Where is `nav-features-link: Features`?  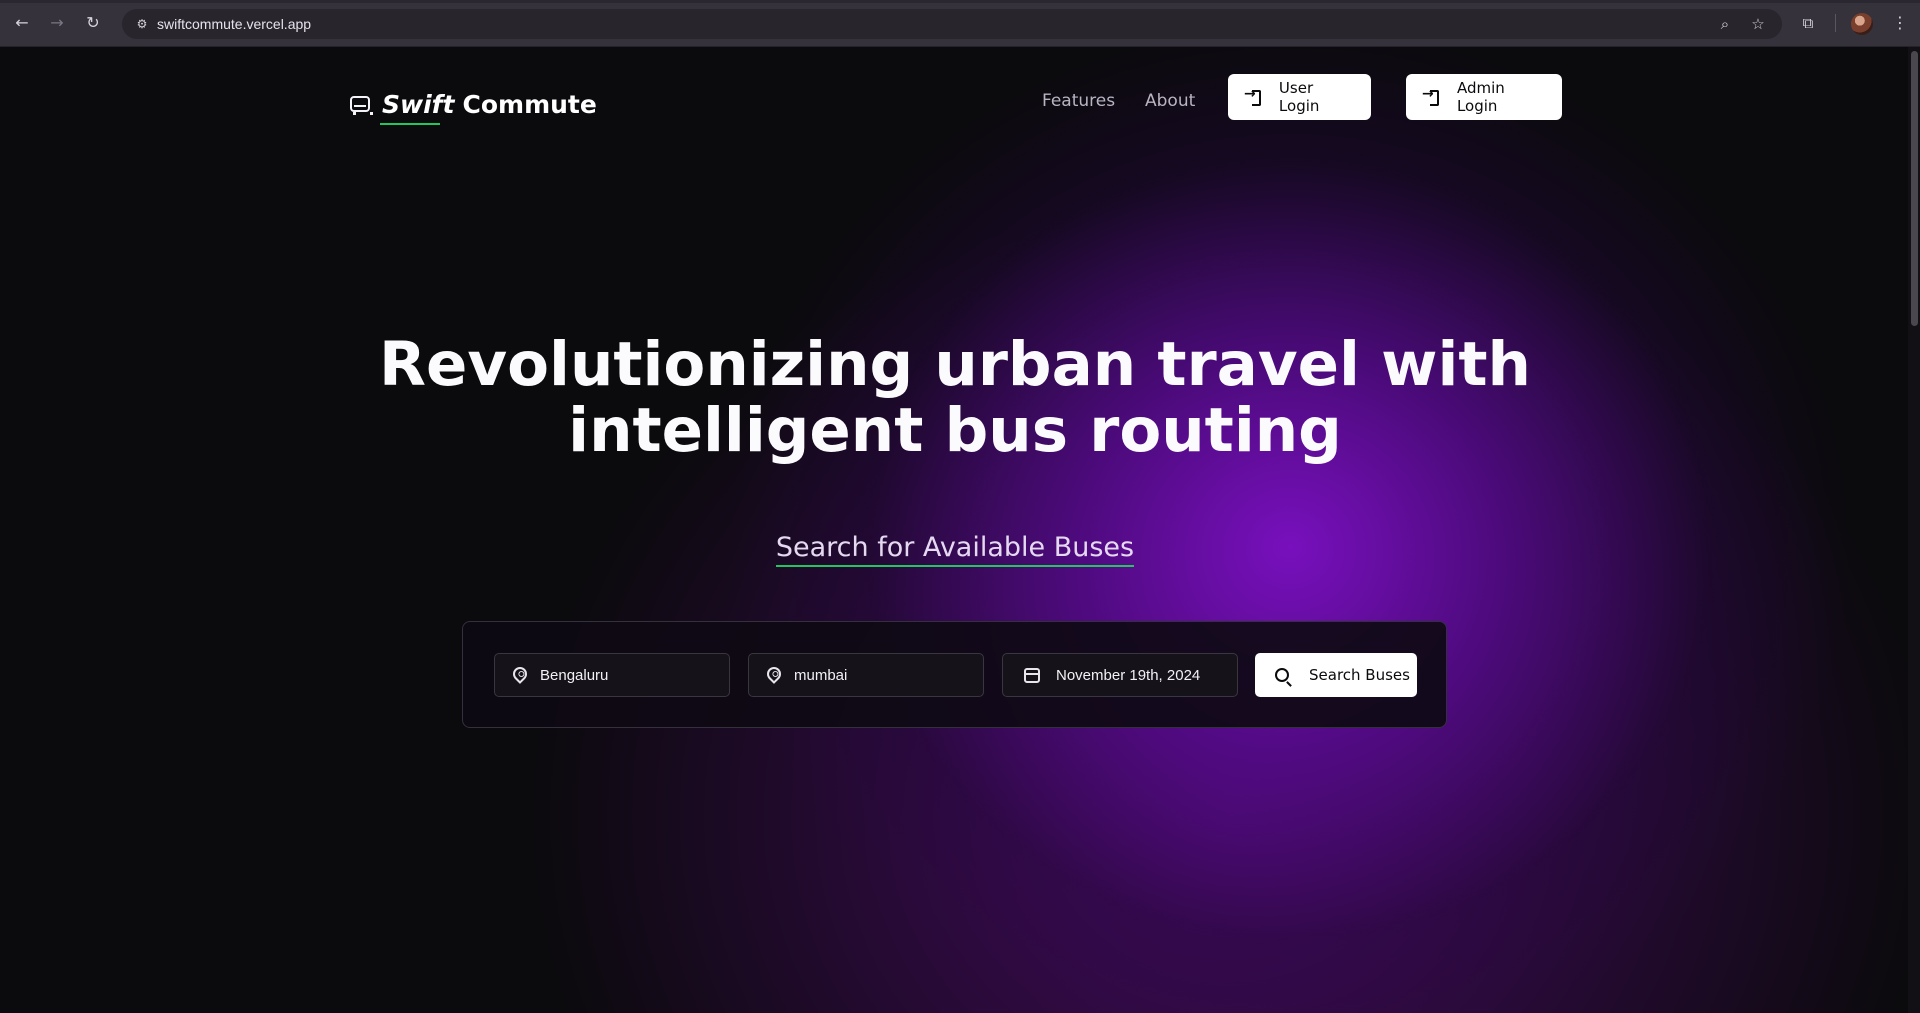
nav-features-link: Features is located at coordinates (1078, 101).